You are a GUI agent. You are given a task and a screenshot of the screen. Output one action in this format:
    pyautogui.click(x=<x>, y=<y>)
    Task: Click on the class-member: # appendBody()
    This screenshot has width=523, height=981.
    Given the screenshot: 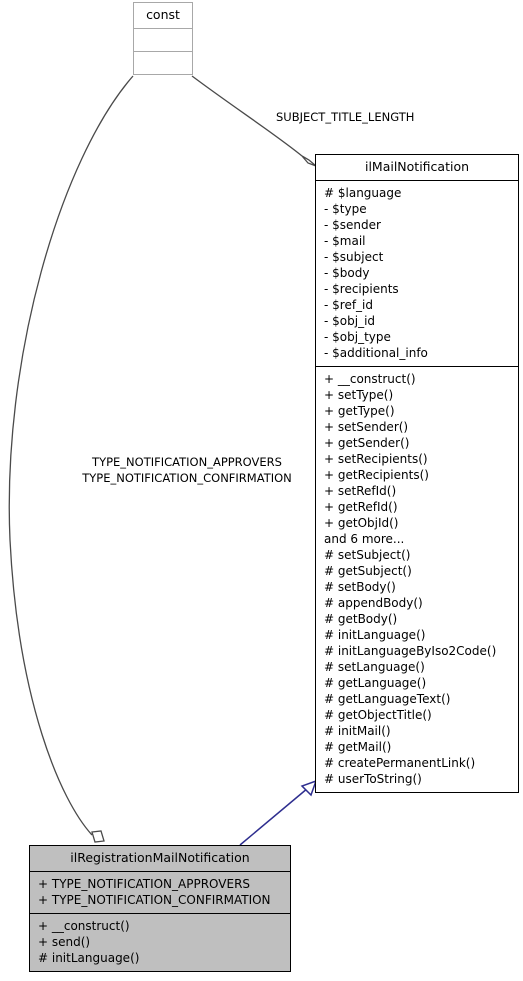 What is the action you would take?
    pyautogui.click(x=373, y=603)
    